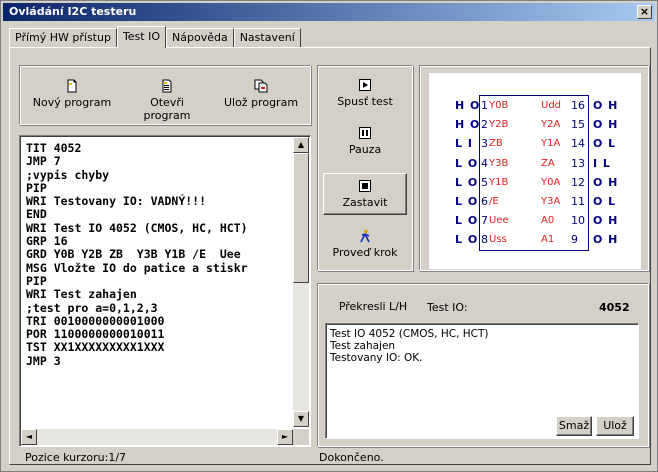 The image size is (658, 472). What do you see at coordinates (499, 163) in the screenshot?
I see `pin-name-left: Y3B` at bounding box center [499, 163].